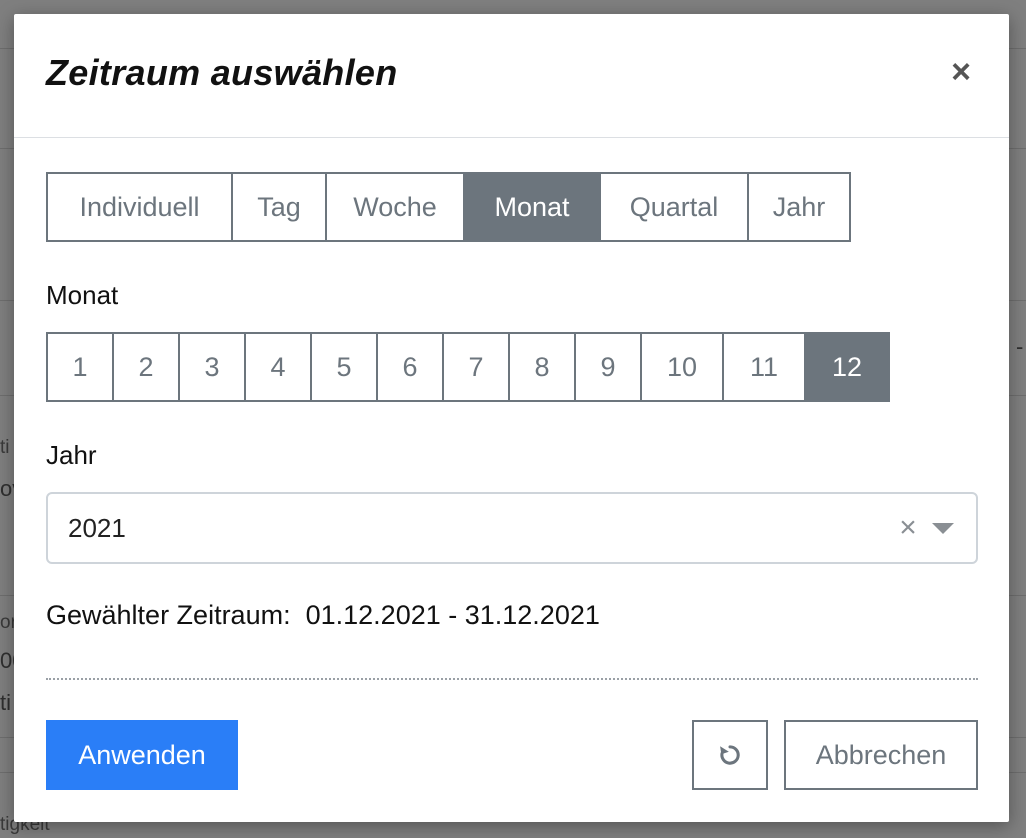 The image size is (1026, 838). I want to click on month-button-8: 8, so click(543, 367).